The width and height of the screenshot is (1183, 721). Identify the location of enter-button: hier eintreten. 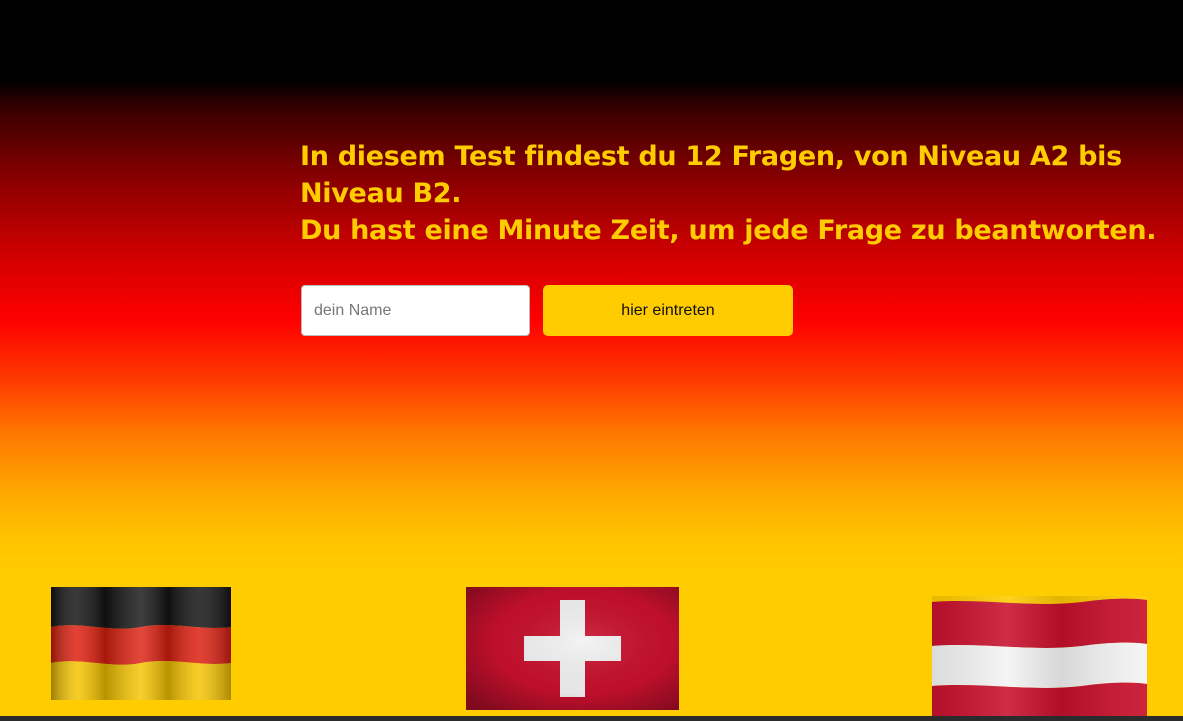
(668, 310).